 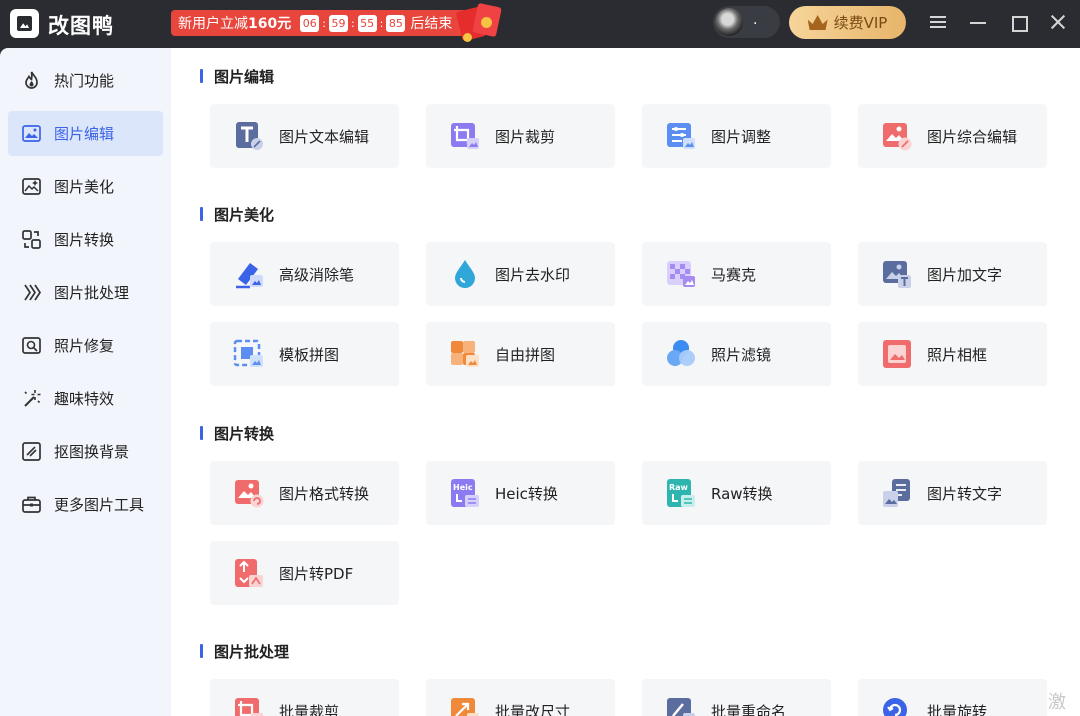 What do you see at coordinates (540, 24) in the screenshot?
I see `title-bar: 改图鸭 新用户立减160元 06: 59: 55: 85 后结束 . 续费VIP` at bounding box center [540, 24].